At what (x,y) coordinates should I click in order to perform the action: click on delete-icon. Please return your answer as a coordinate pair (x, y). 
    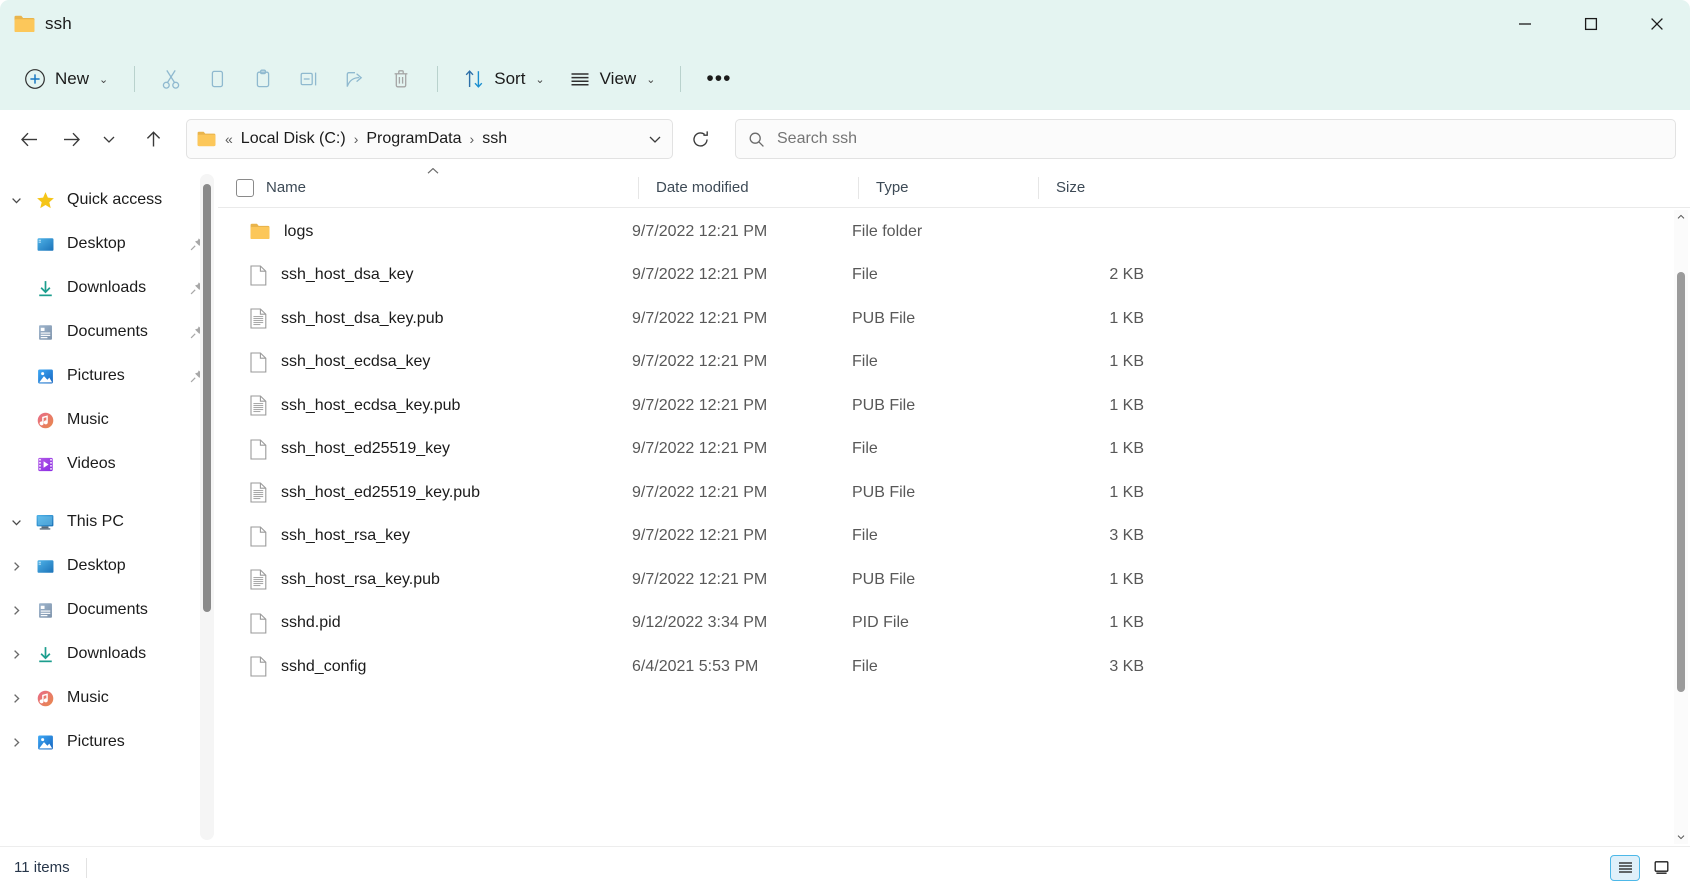
    Looking at the image, I should click on (401, 79).